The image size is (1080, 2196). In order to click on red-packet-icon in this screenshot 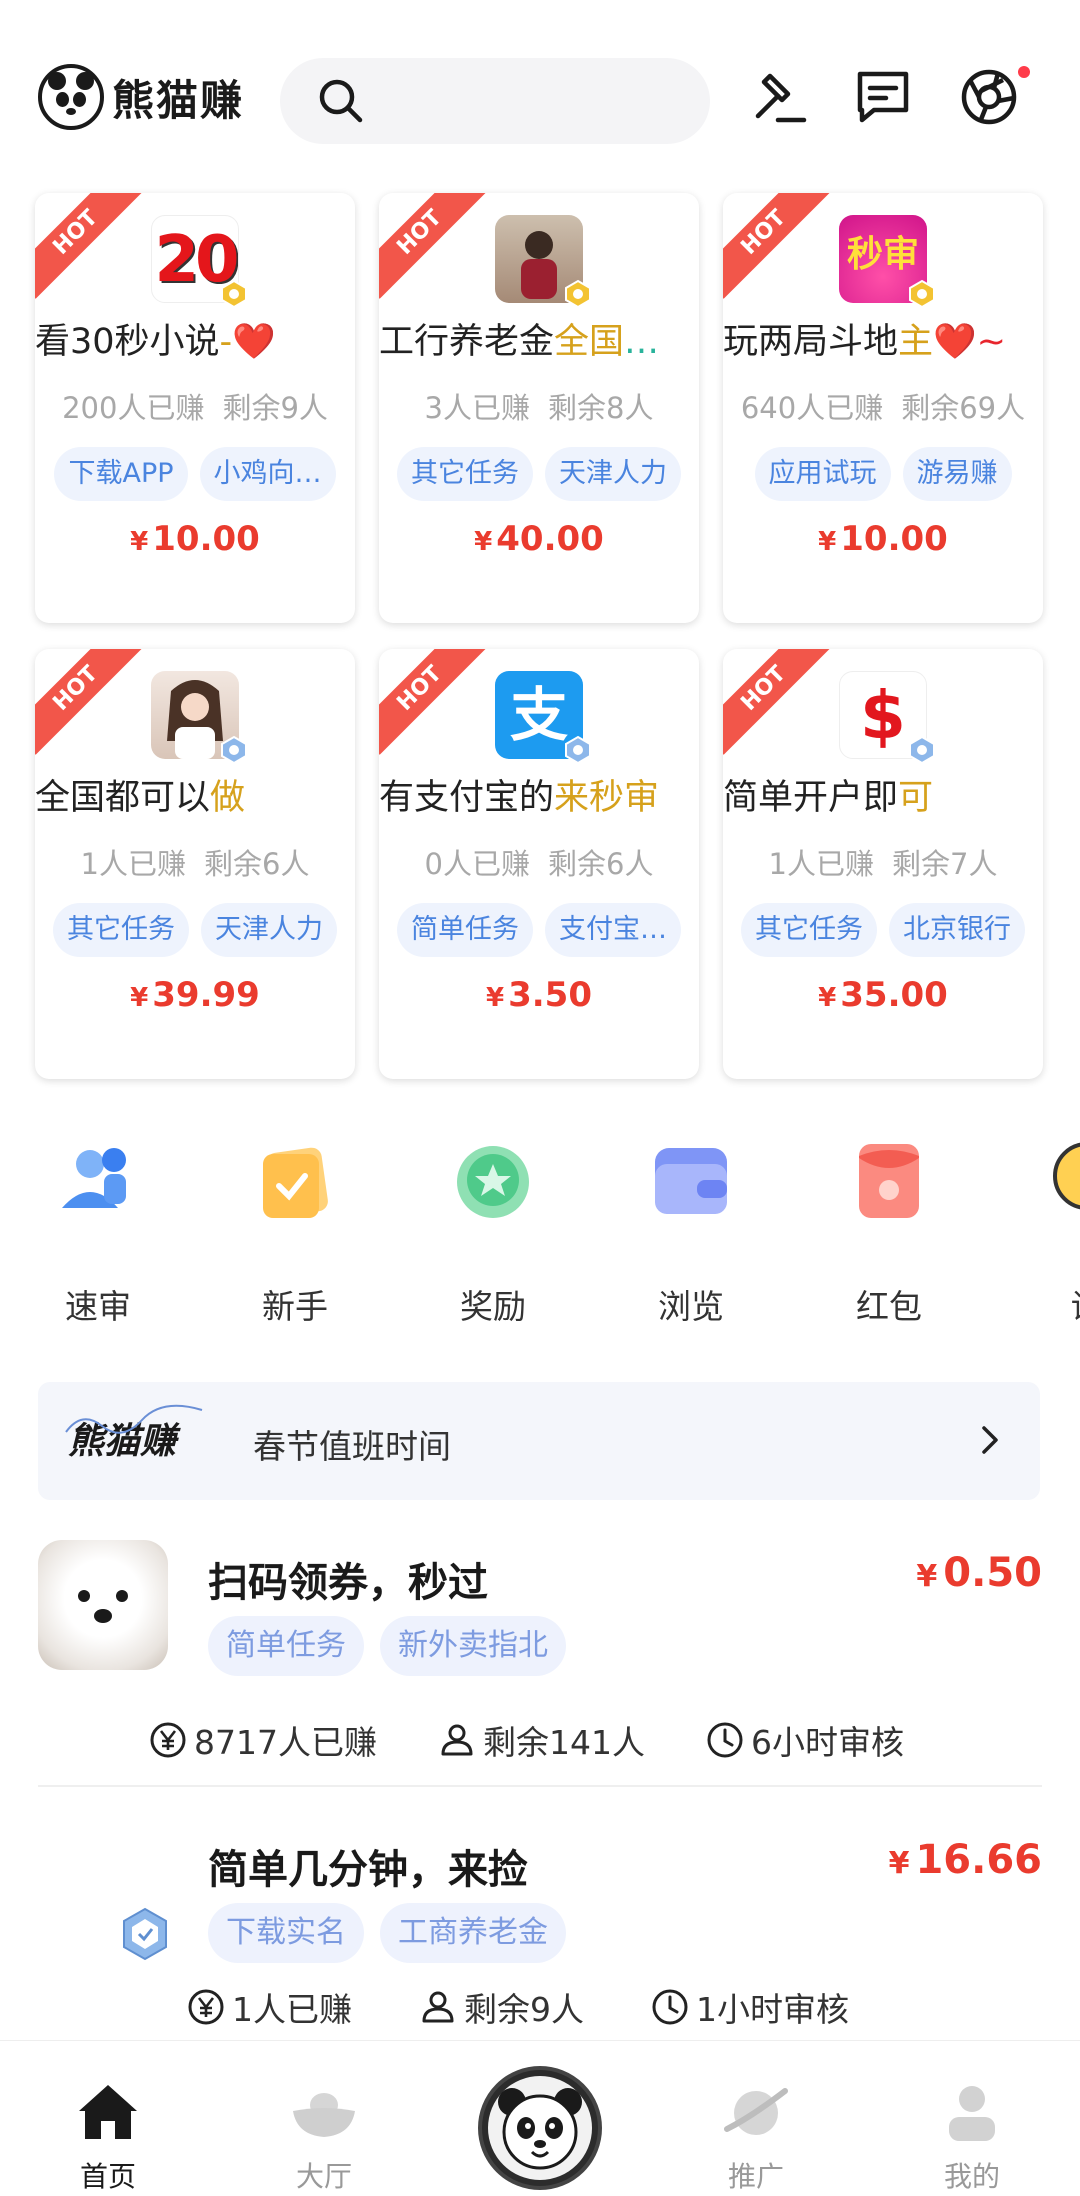, I will do `click(889, 1181)`.